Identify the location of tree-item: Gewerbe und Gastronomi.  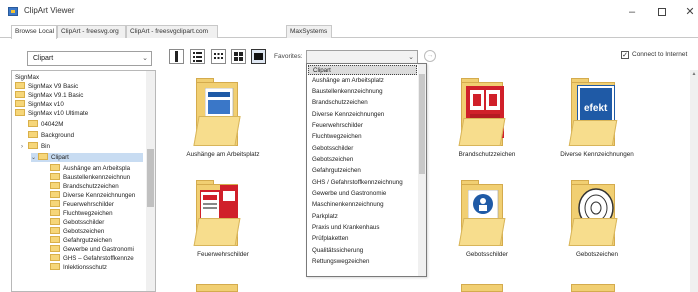
(92, 249).